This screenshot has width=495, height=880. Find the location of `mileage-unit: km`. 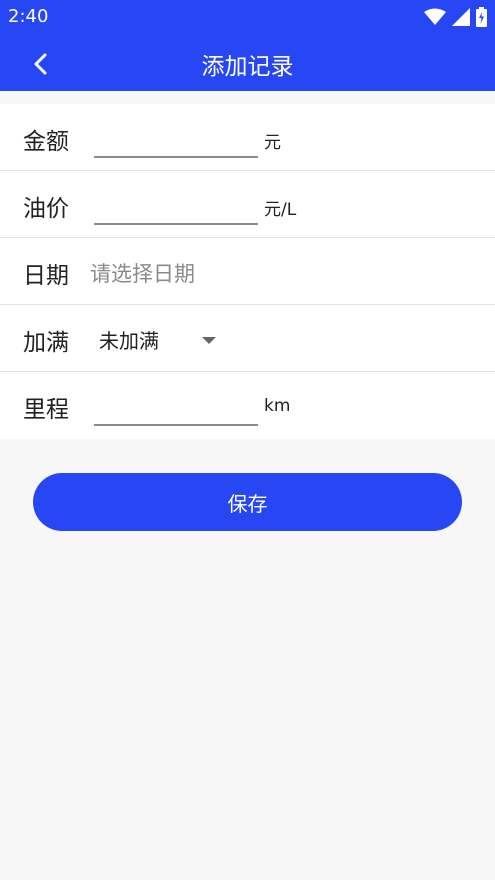

mileage-unit: km is located at coordinates (277, 406).